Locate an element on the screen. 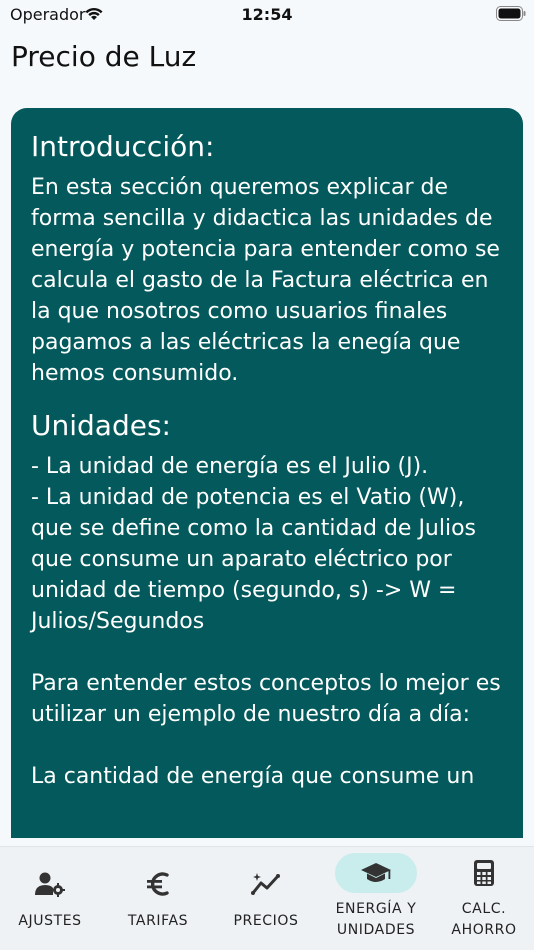 The image size is (534, 950). nav-item-precios: PRECIOS is located at coordinates (266, 898).